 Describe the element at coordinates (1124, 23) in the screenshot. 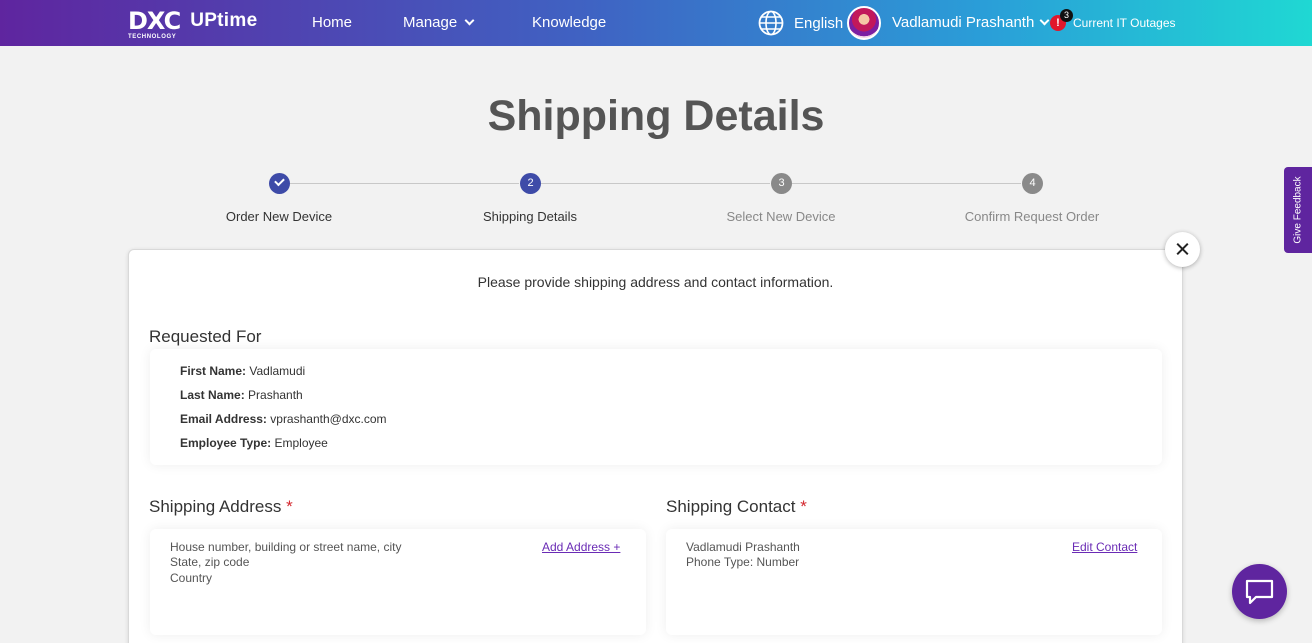

I see `current-it-outages-link: Current IT Outages` at that location.